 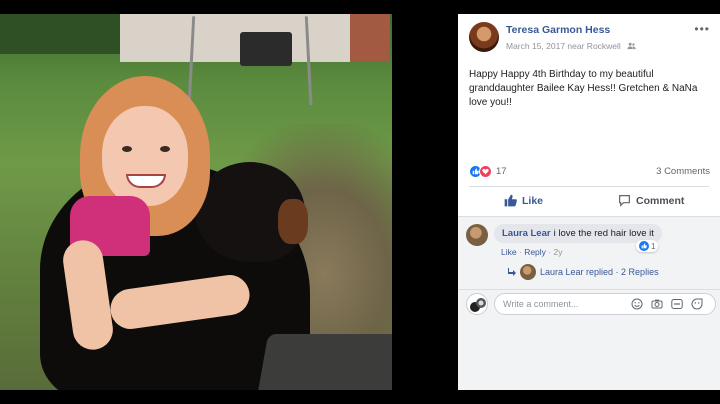 I want to click on comments-count-link: 3 Comments, so click(x=683, y=171).